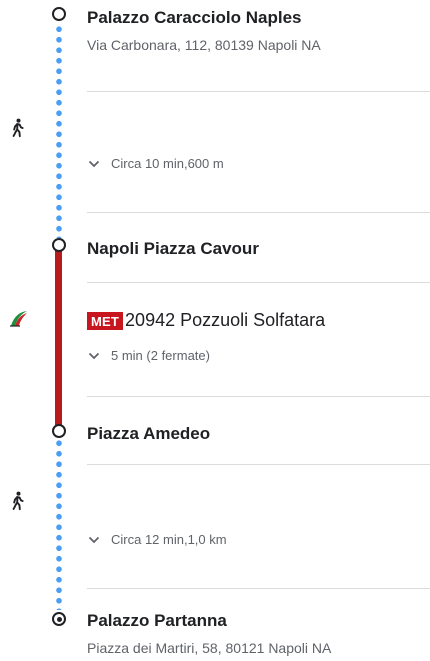  I want to click on train-icon, so click(18, 319).